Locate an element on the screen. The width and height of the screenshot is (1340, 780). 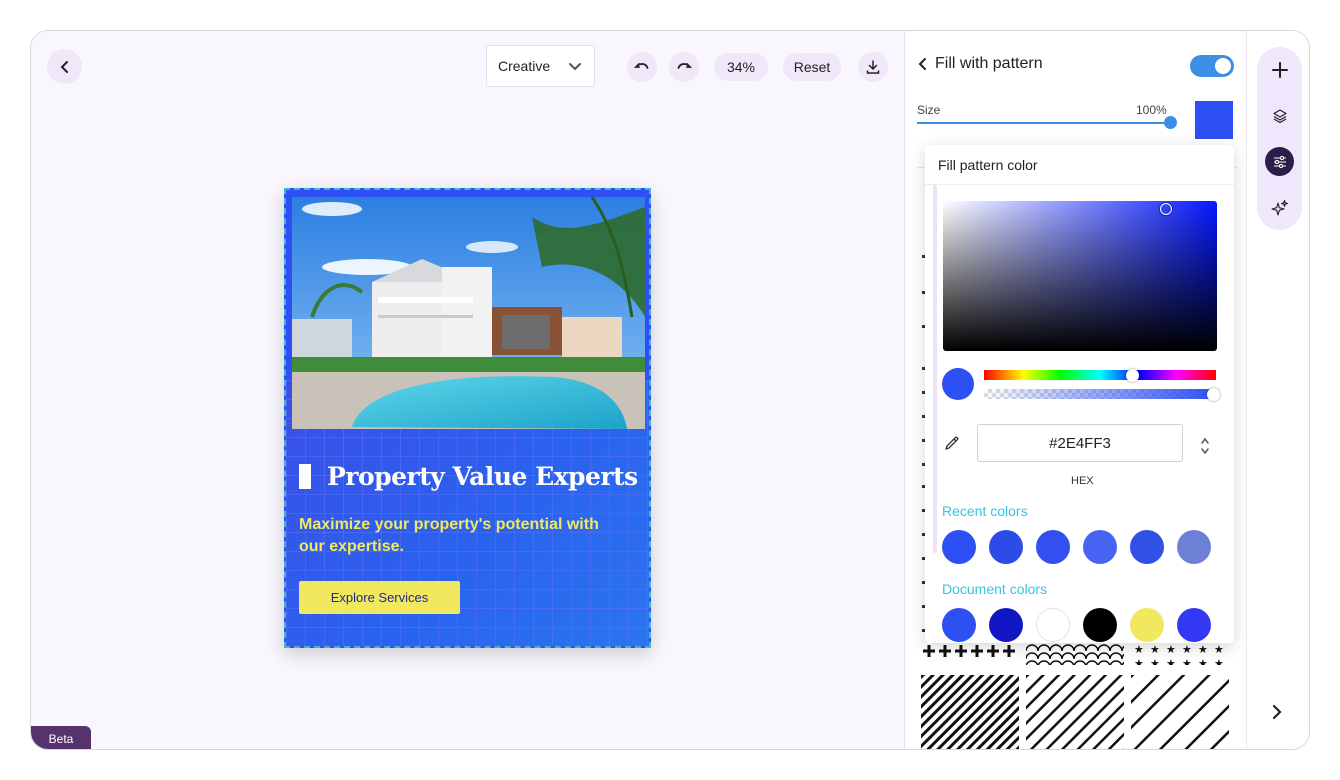
recent-colors-label: Recent colors is located at coordinates (985, 511).